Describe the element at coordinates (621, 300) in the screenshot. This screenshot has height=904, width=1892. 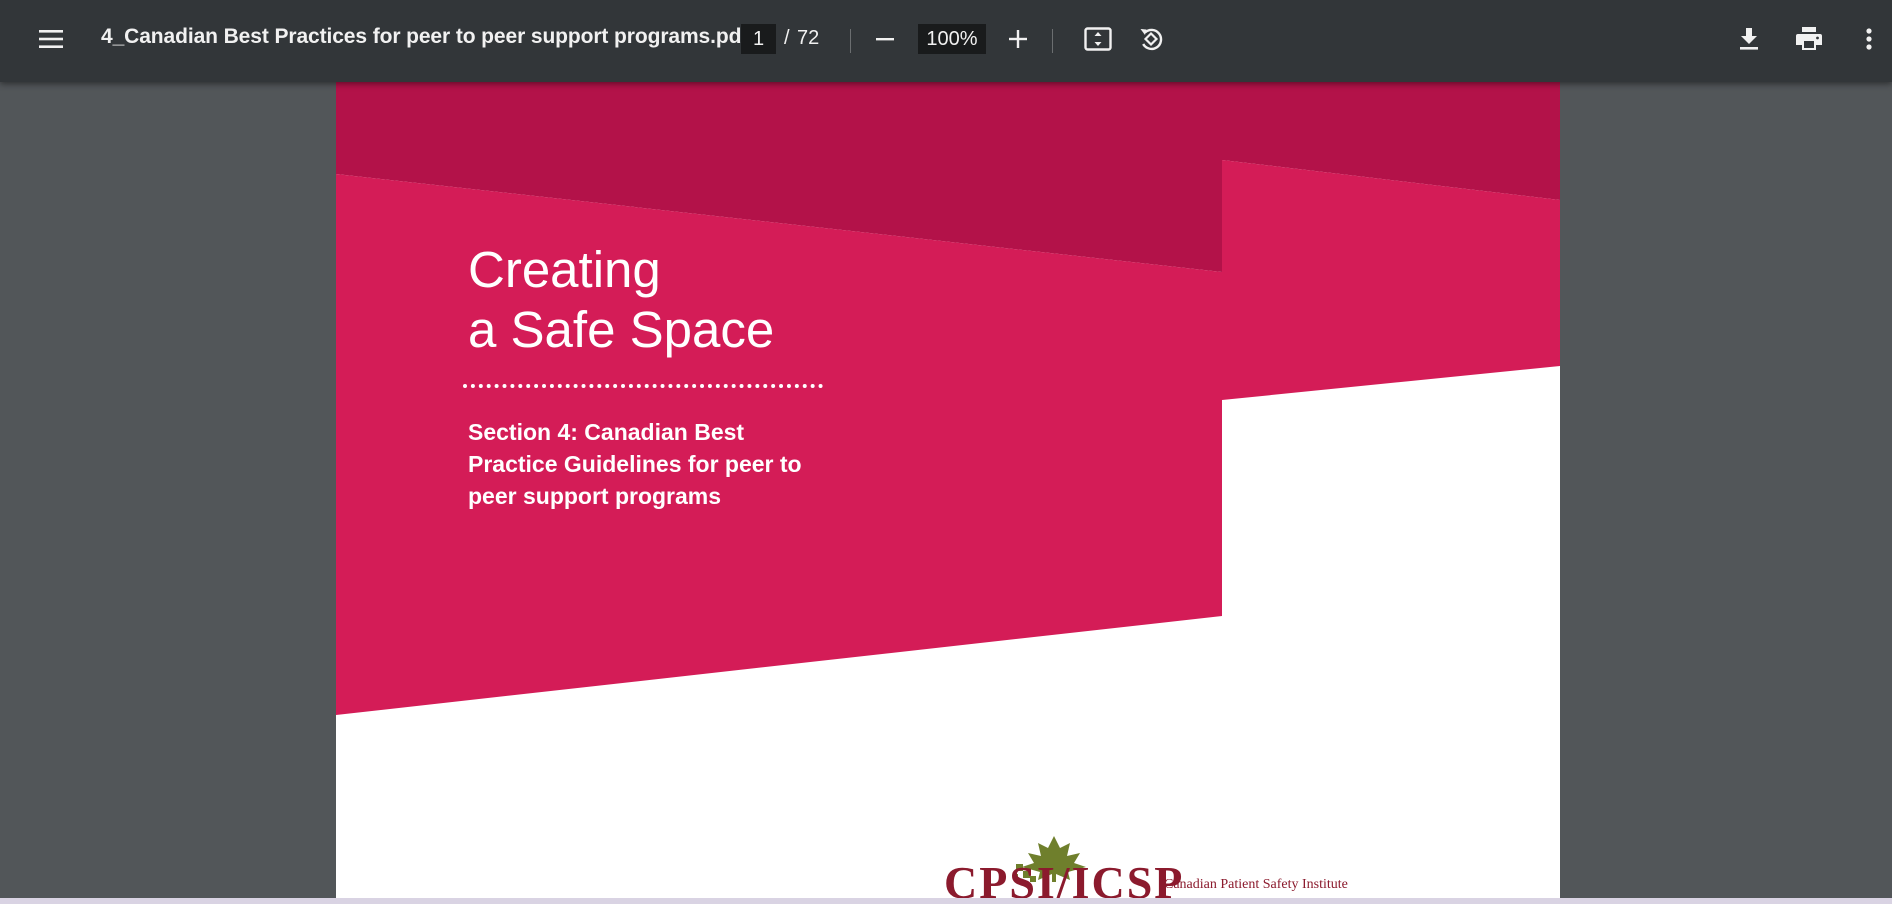
I see `cover-heading: Creating a Safe Space` at that location.